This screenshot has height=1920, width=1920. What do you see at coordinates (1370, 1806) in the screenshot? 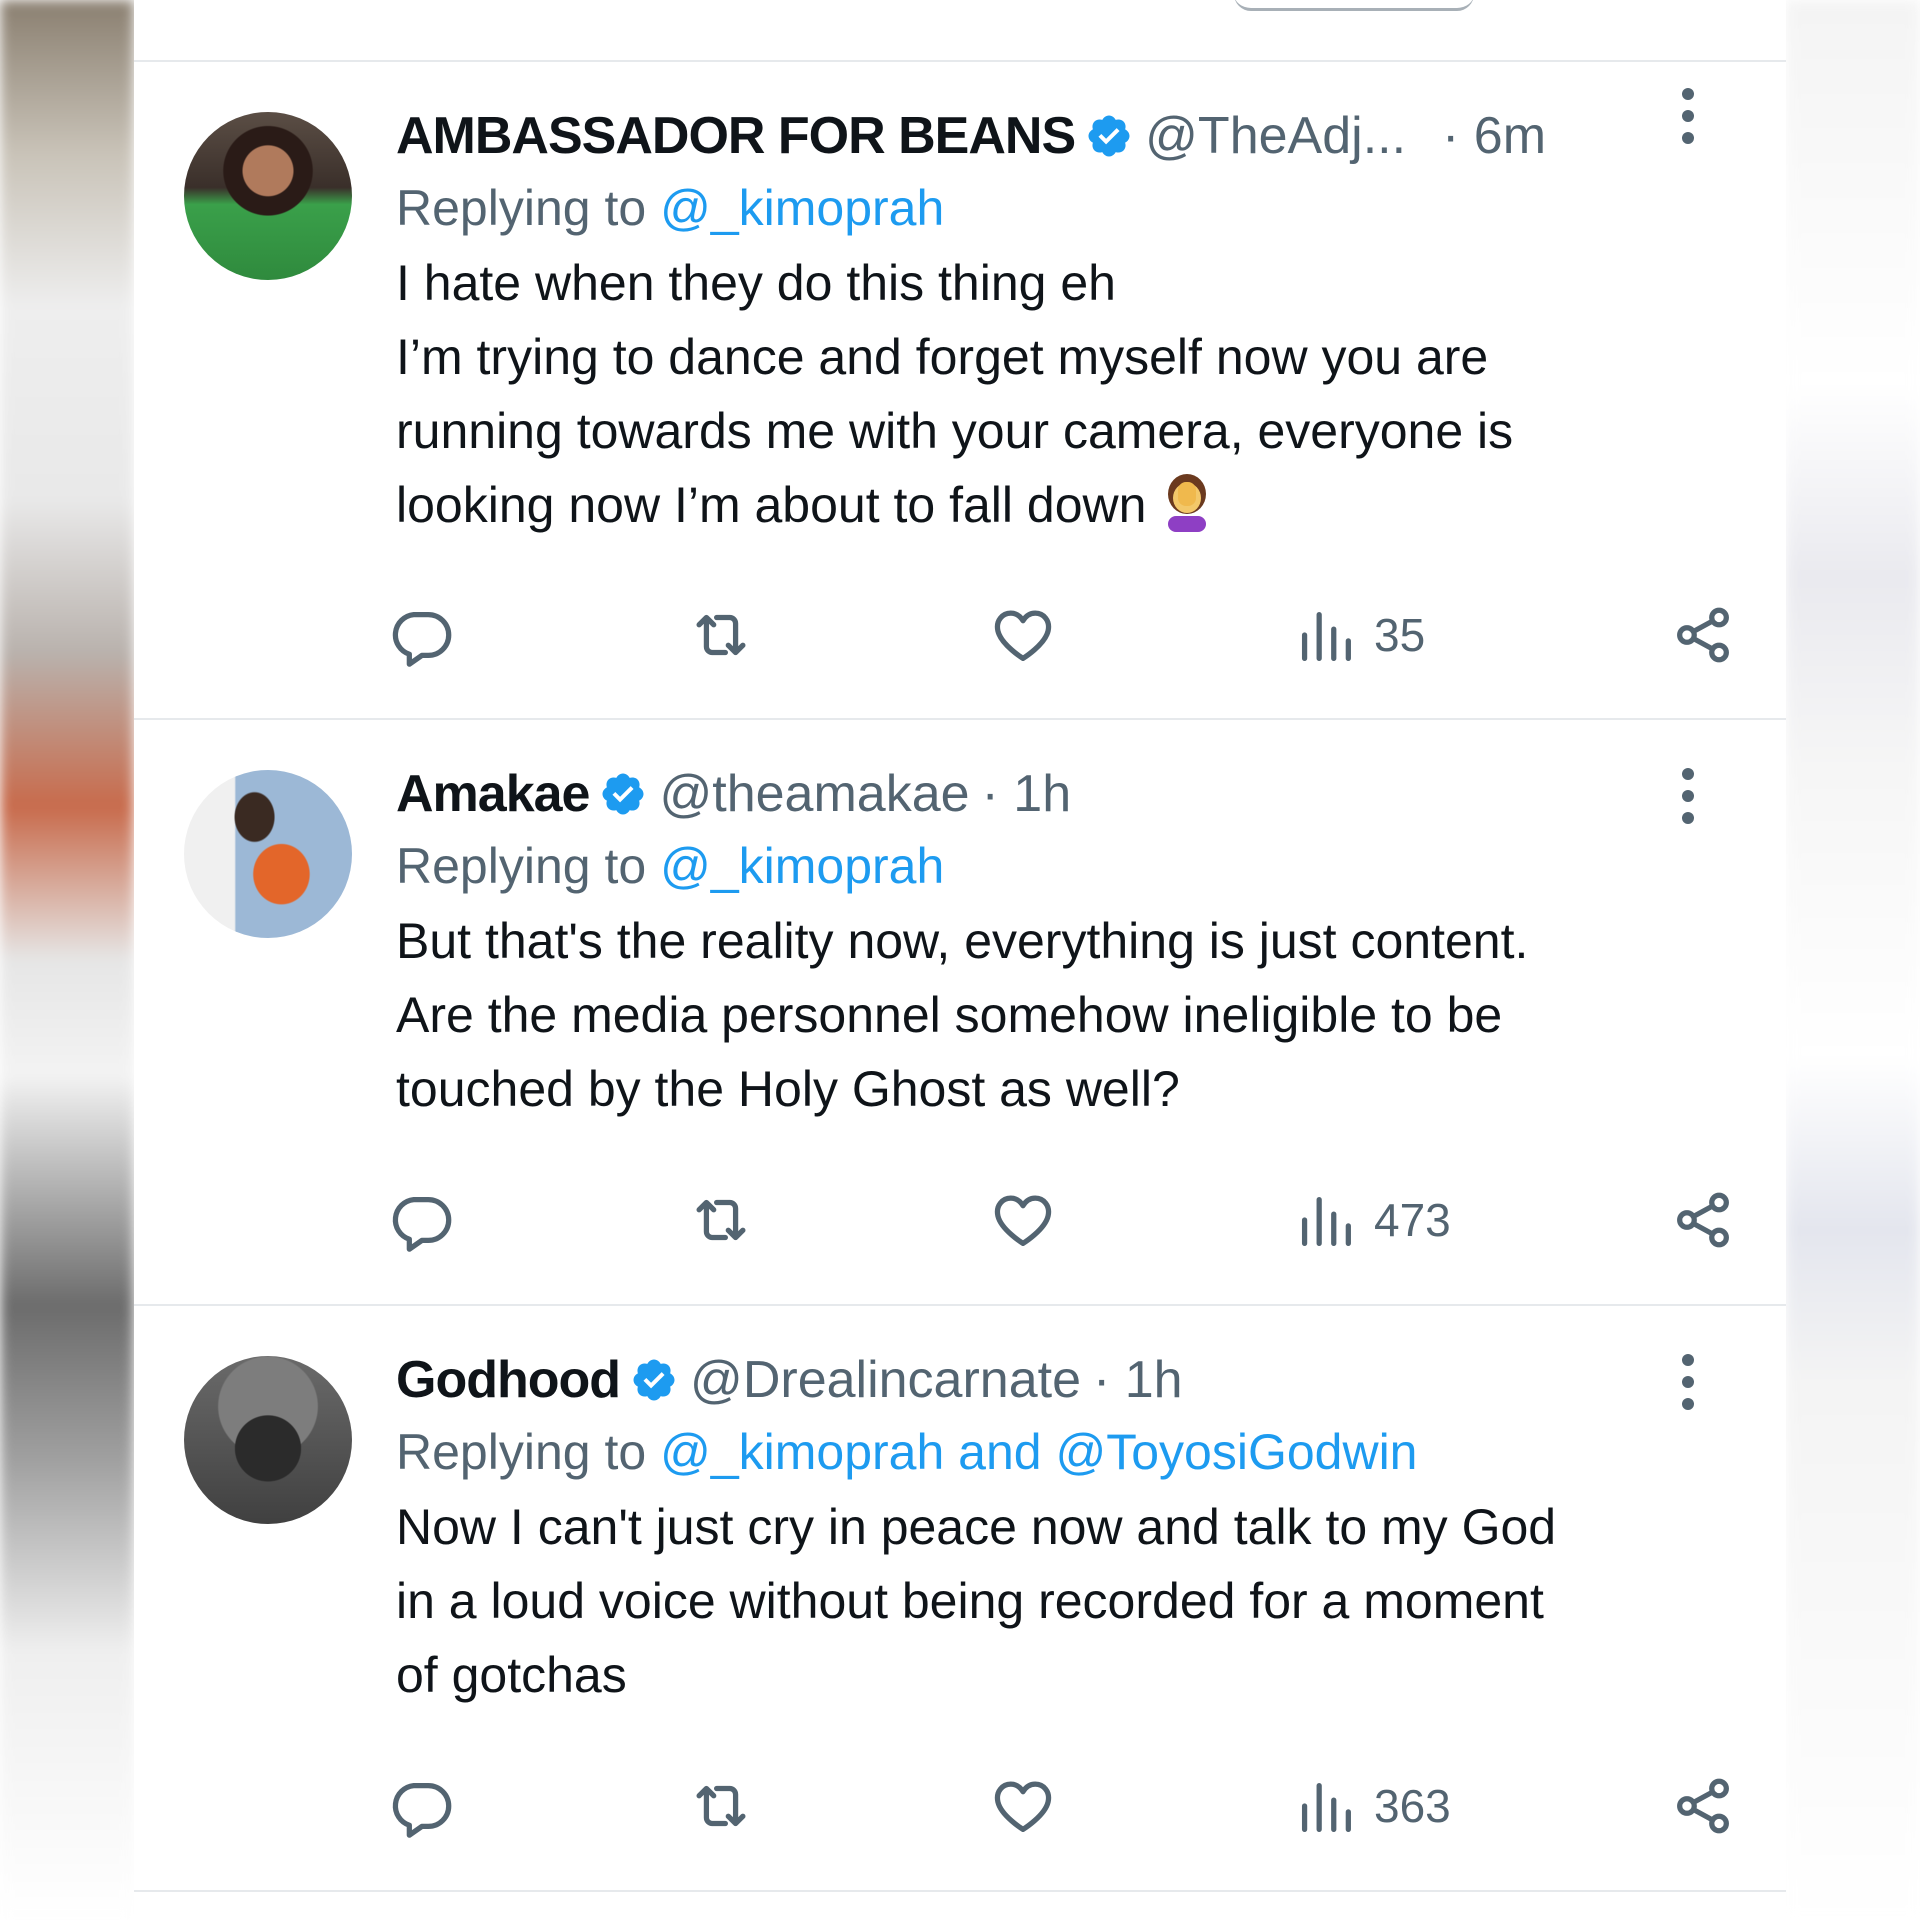
I see `views-button: 363` at bounding box center [1370, 1806].